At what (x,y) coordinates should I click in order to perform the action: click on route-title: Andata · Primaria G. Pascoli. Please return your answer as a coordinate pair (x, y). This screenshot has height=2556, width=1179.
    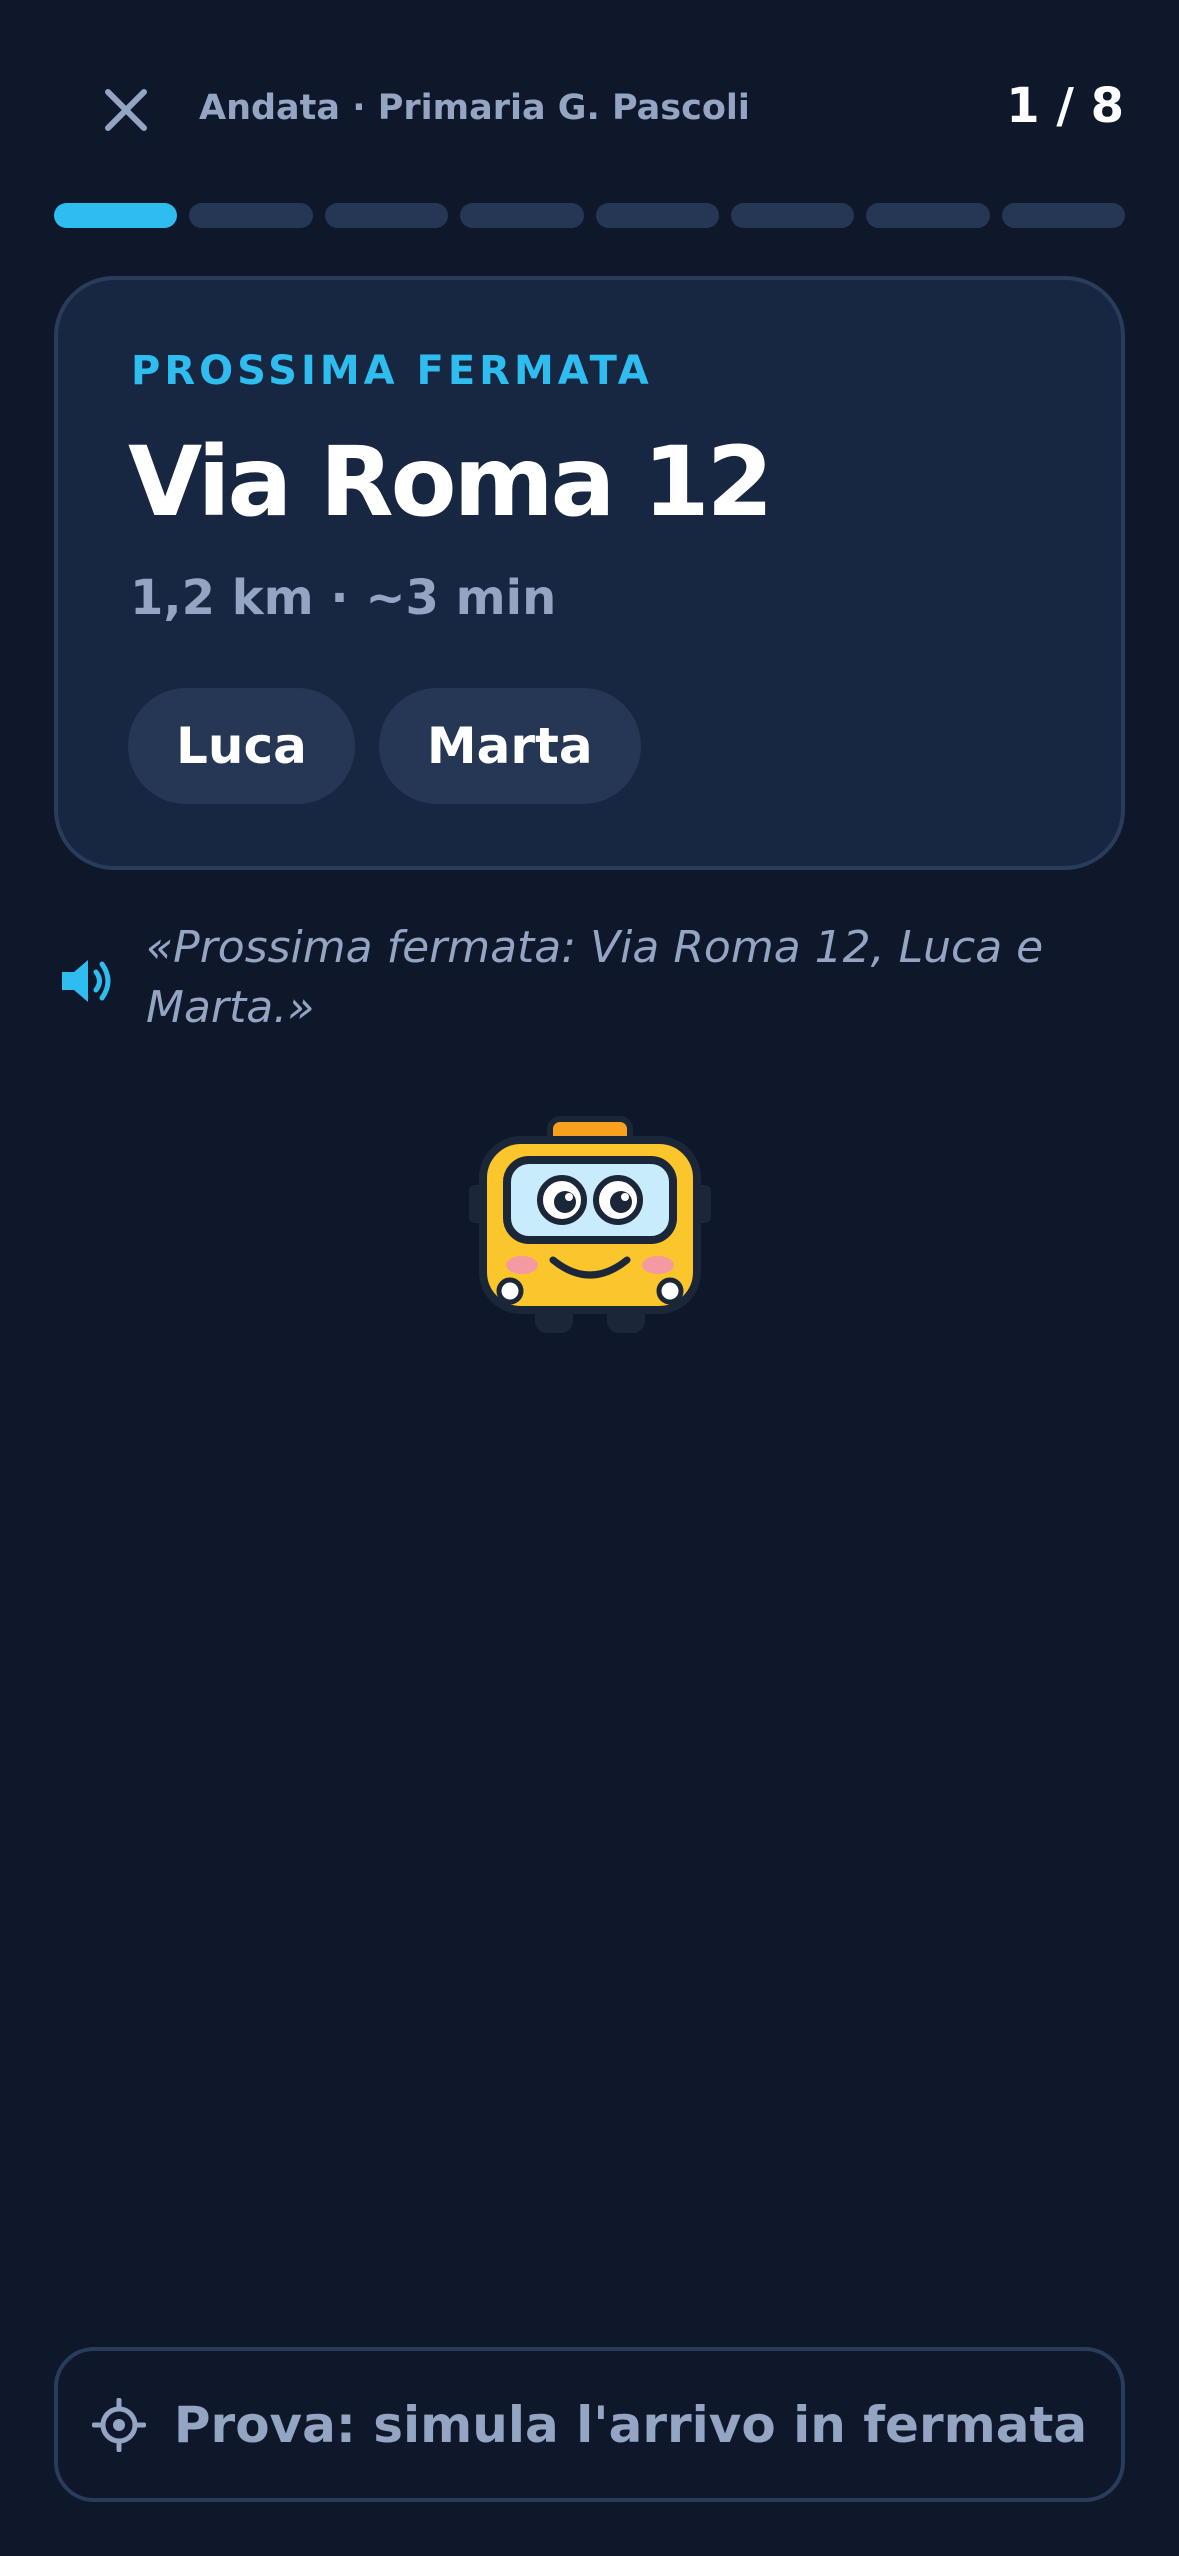
    Looking at the image, I should click on (474, 108).